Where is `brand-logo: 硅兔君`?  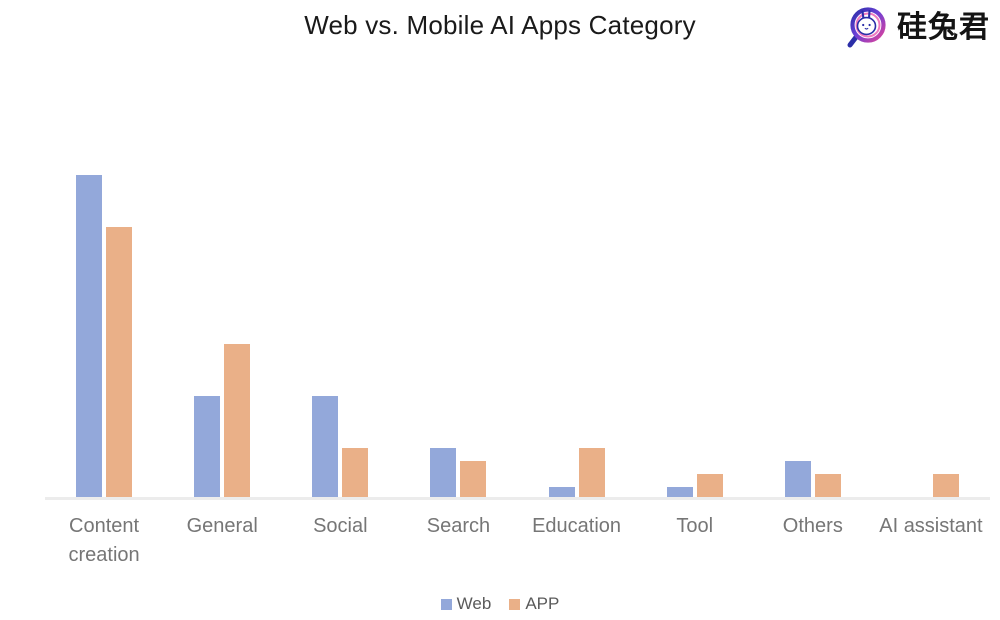 brand-logo: 硅兔君 is located at coordinates (917, 28).